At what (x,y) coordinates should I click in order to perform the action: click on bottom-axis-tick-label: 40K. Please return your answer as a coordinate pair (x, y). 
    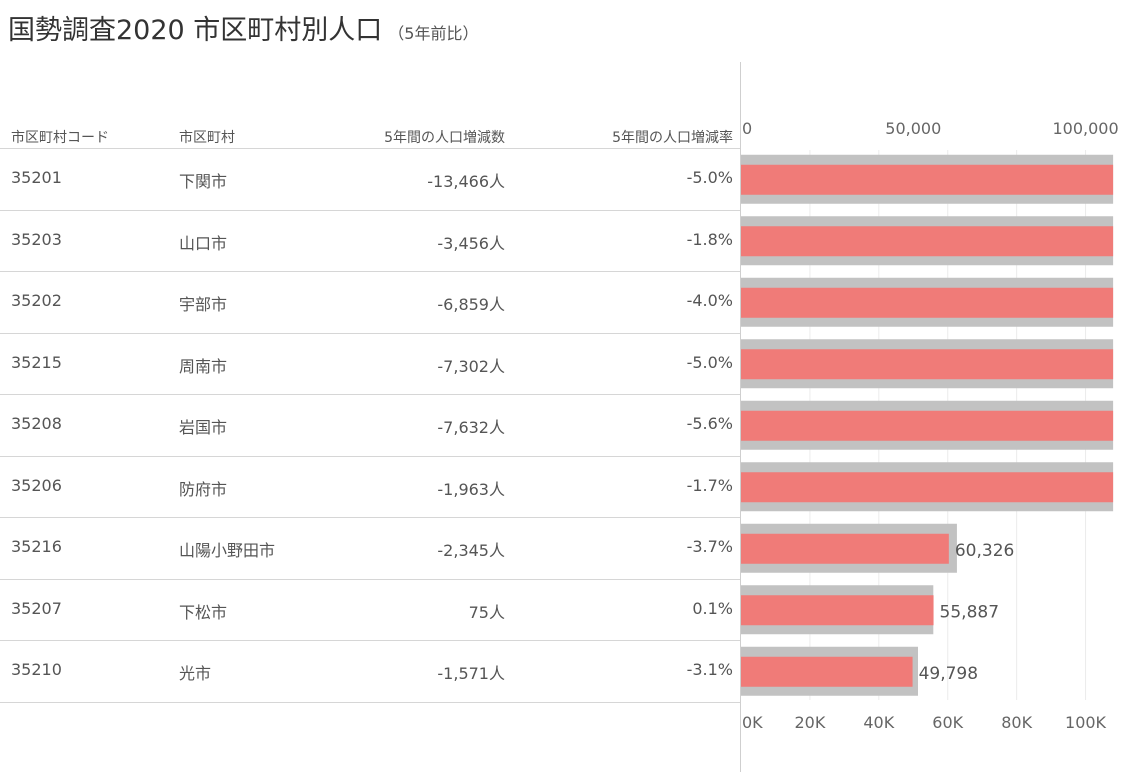
    Looking at the image, I should click on (878, 722).